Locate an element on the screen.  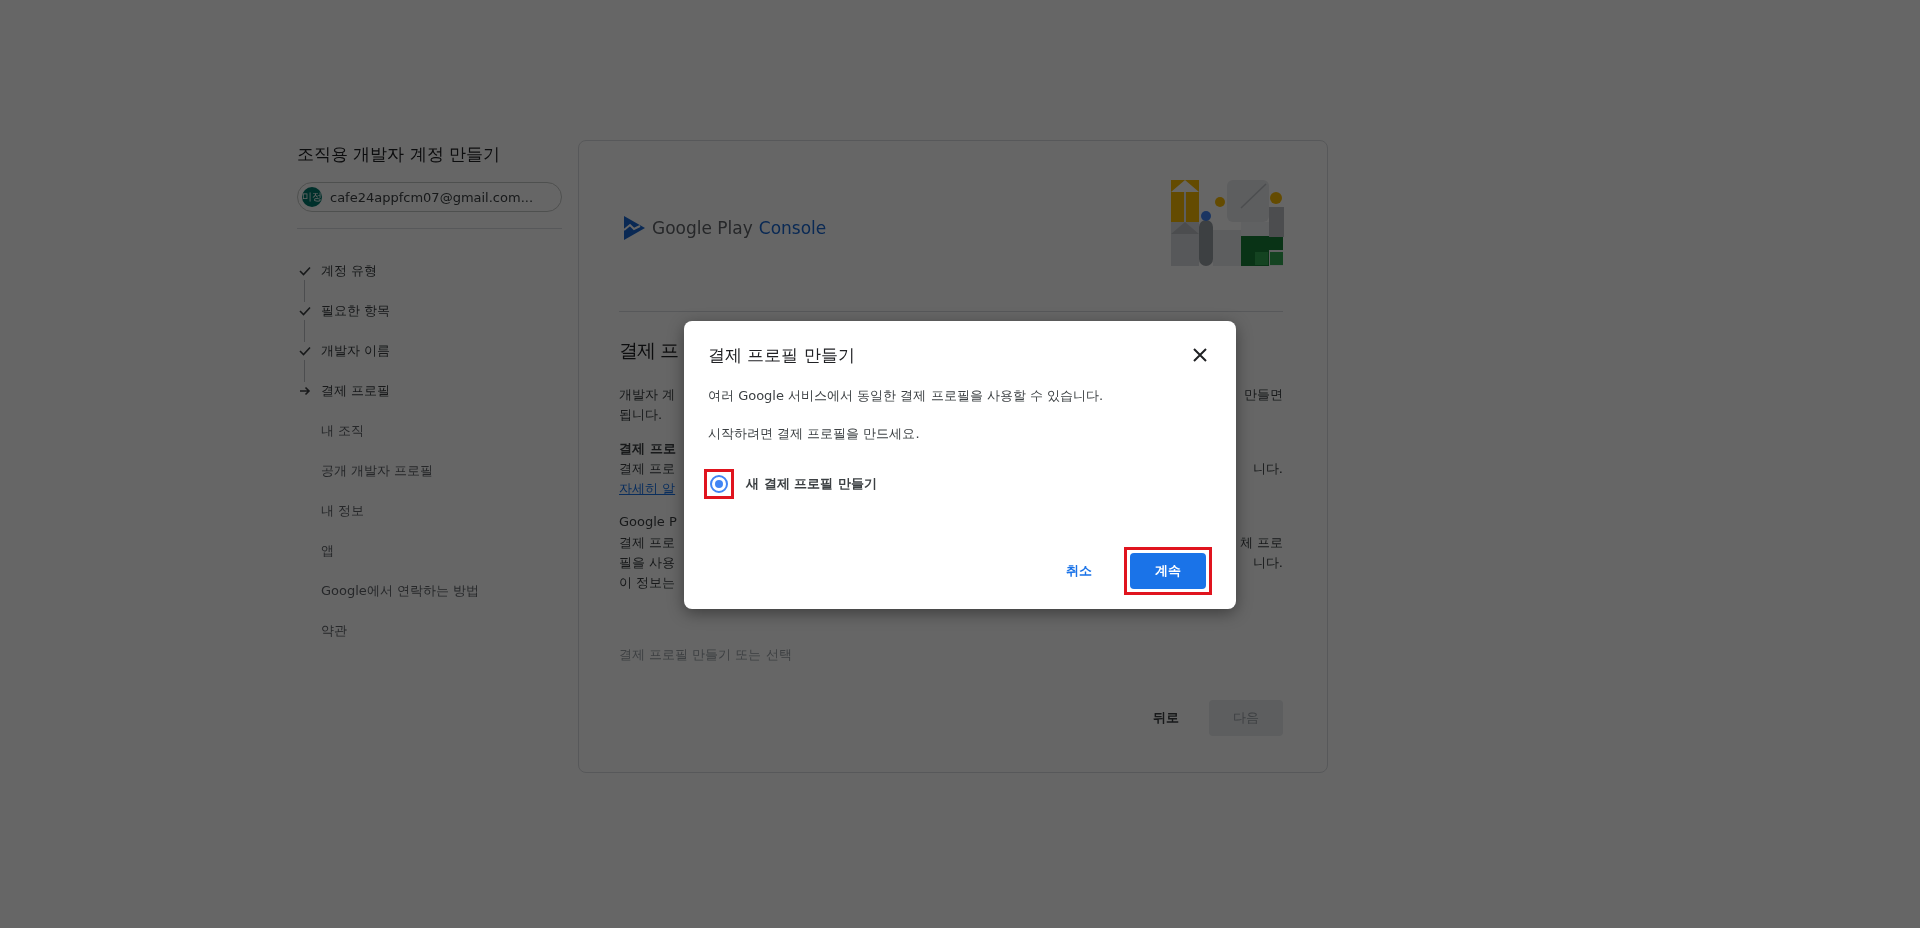
step-label: Google에서 연락하는 방법 is located at coordinates (400, 591).